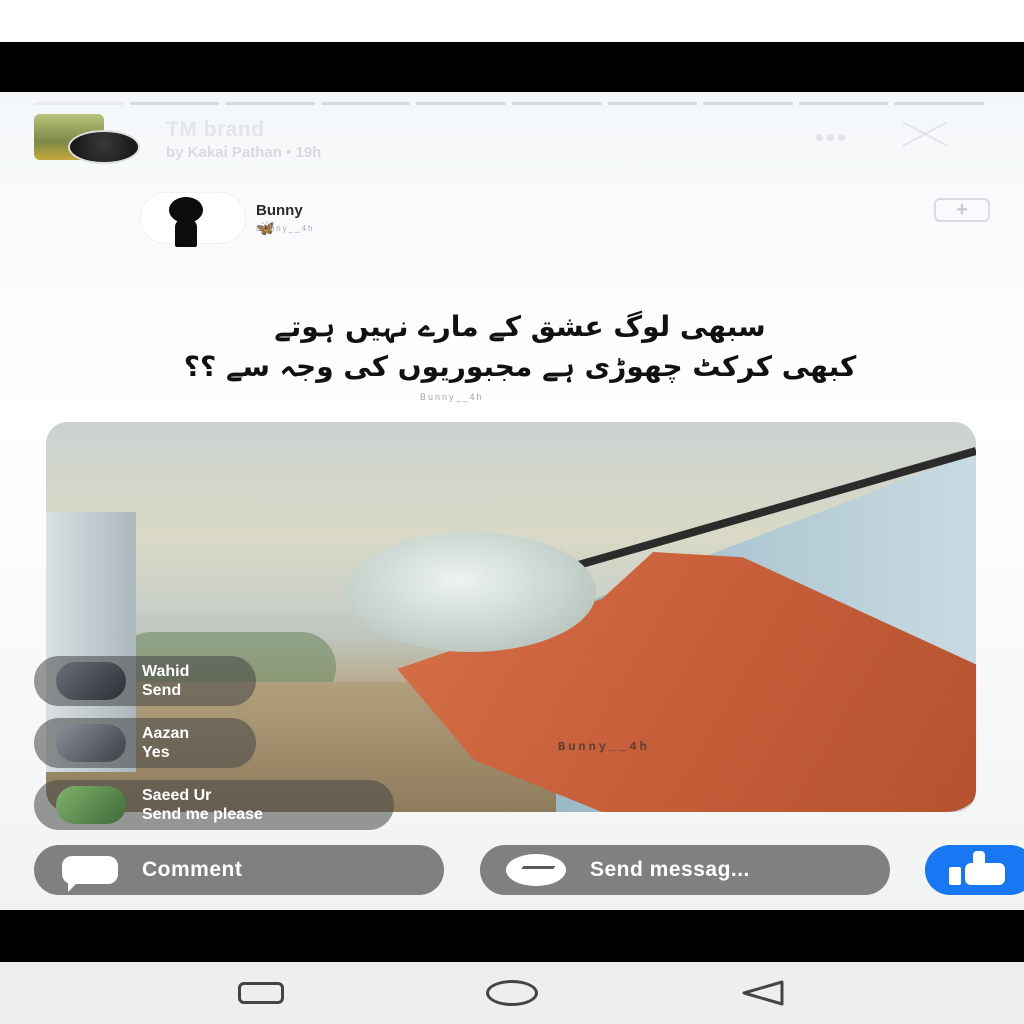  Describe the element at coordinates (166, 733) in the screenshot. I see `comment-author: Aazan` at that location.